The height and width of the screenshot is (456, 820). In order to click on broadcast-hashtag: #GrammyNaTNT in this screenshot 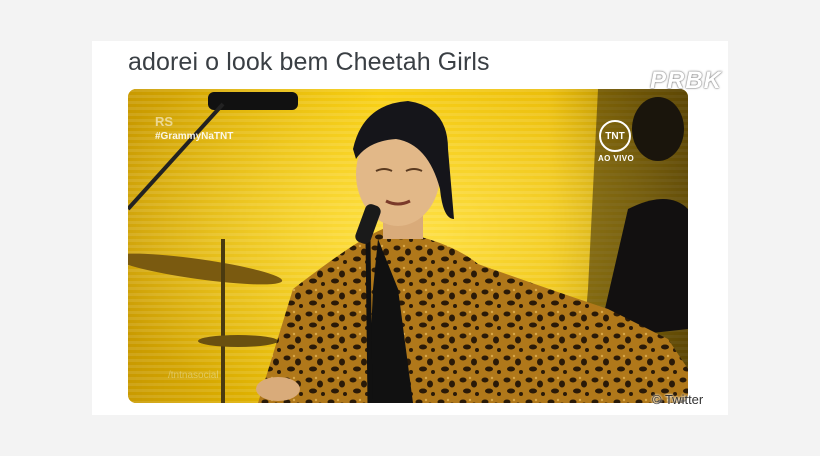, I will do `click(194, 136)`.